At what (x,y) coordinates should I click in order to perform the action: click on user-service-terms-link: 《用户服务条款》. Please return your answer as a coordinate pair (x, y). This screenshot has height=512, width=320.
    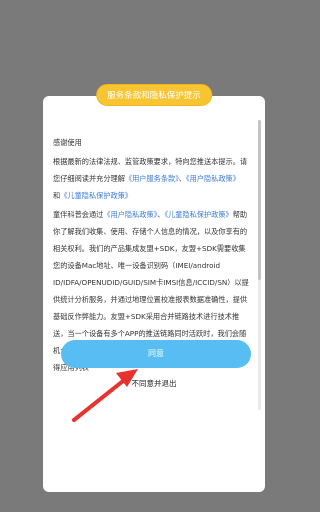
    Looking at the image, I should click on (152, 178).